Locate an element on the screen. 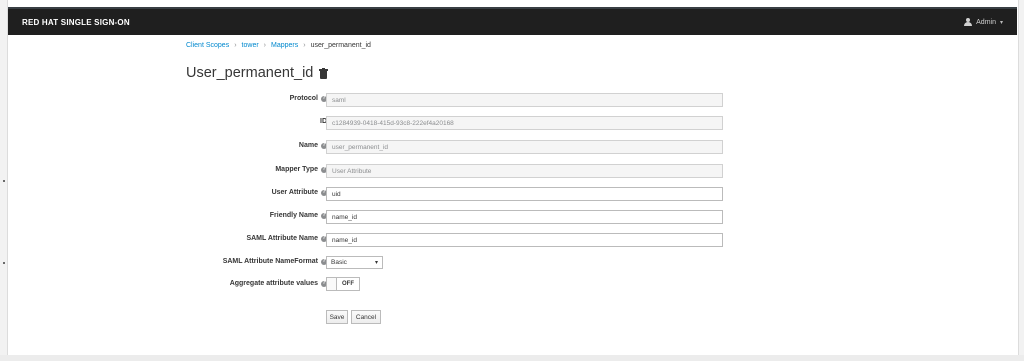 This screenshot has width=1024, height=361. name-field is located at coordinates (524, 147).